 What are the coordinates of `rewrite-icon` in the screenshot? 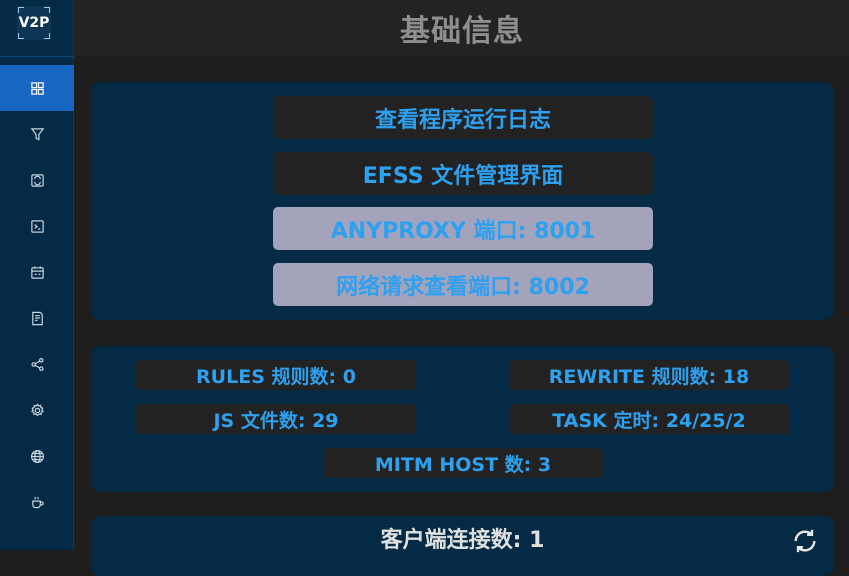 It's located at (37, 180).